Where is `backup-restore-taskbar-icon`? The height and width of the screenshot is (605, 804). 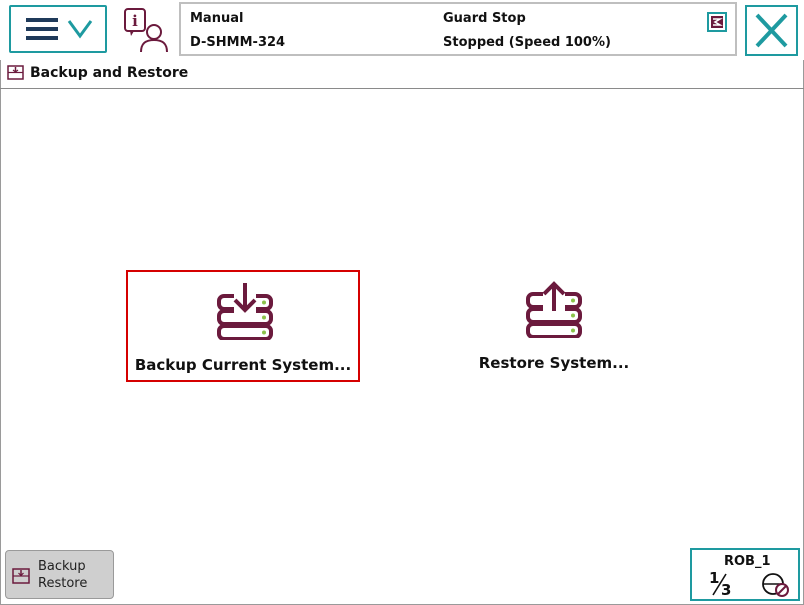 backup-restore-taskbar-icon is located at coordinates (21, 576).